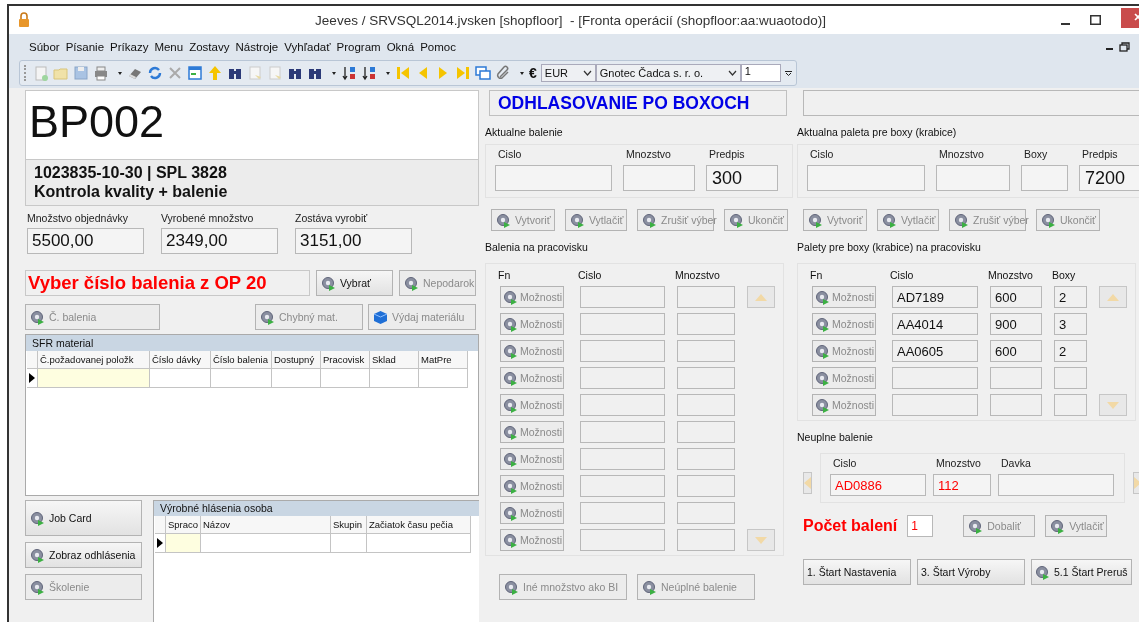  What do you see at coordinates (241, 360) in the screenshot?
I see `column-header: Číslo balenia` at bounding box center [241, 360].